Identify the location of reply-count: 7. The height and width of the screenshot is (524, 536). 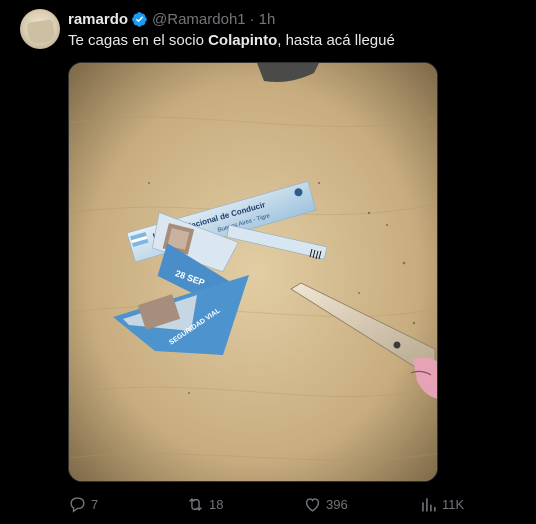
(95, 504).